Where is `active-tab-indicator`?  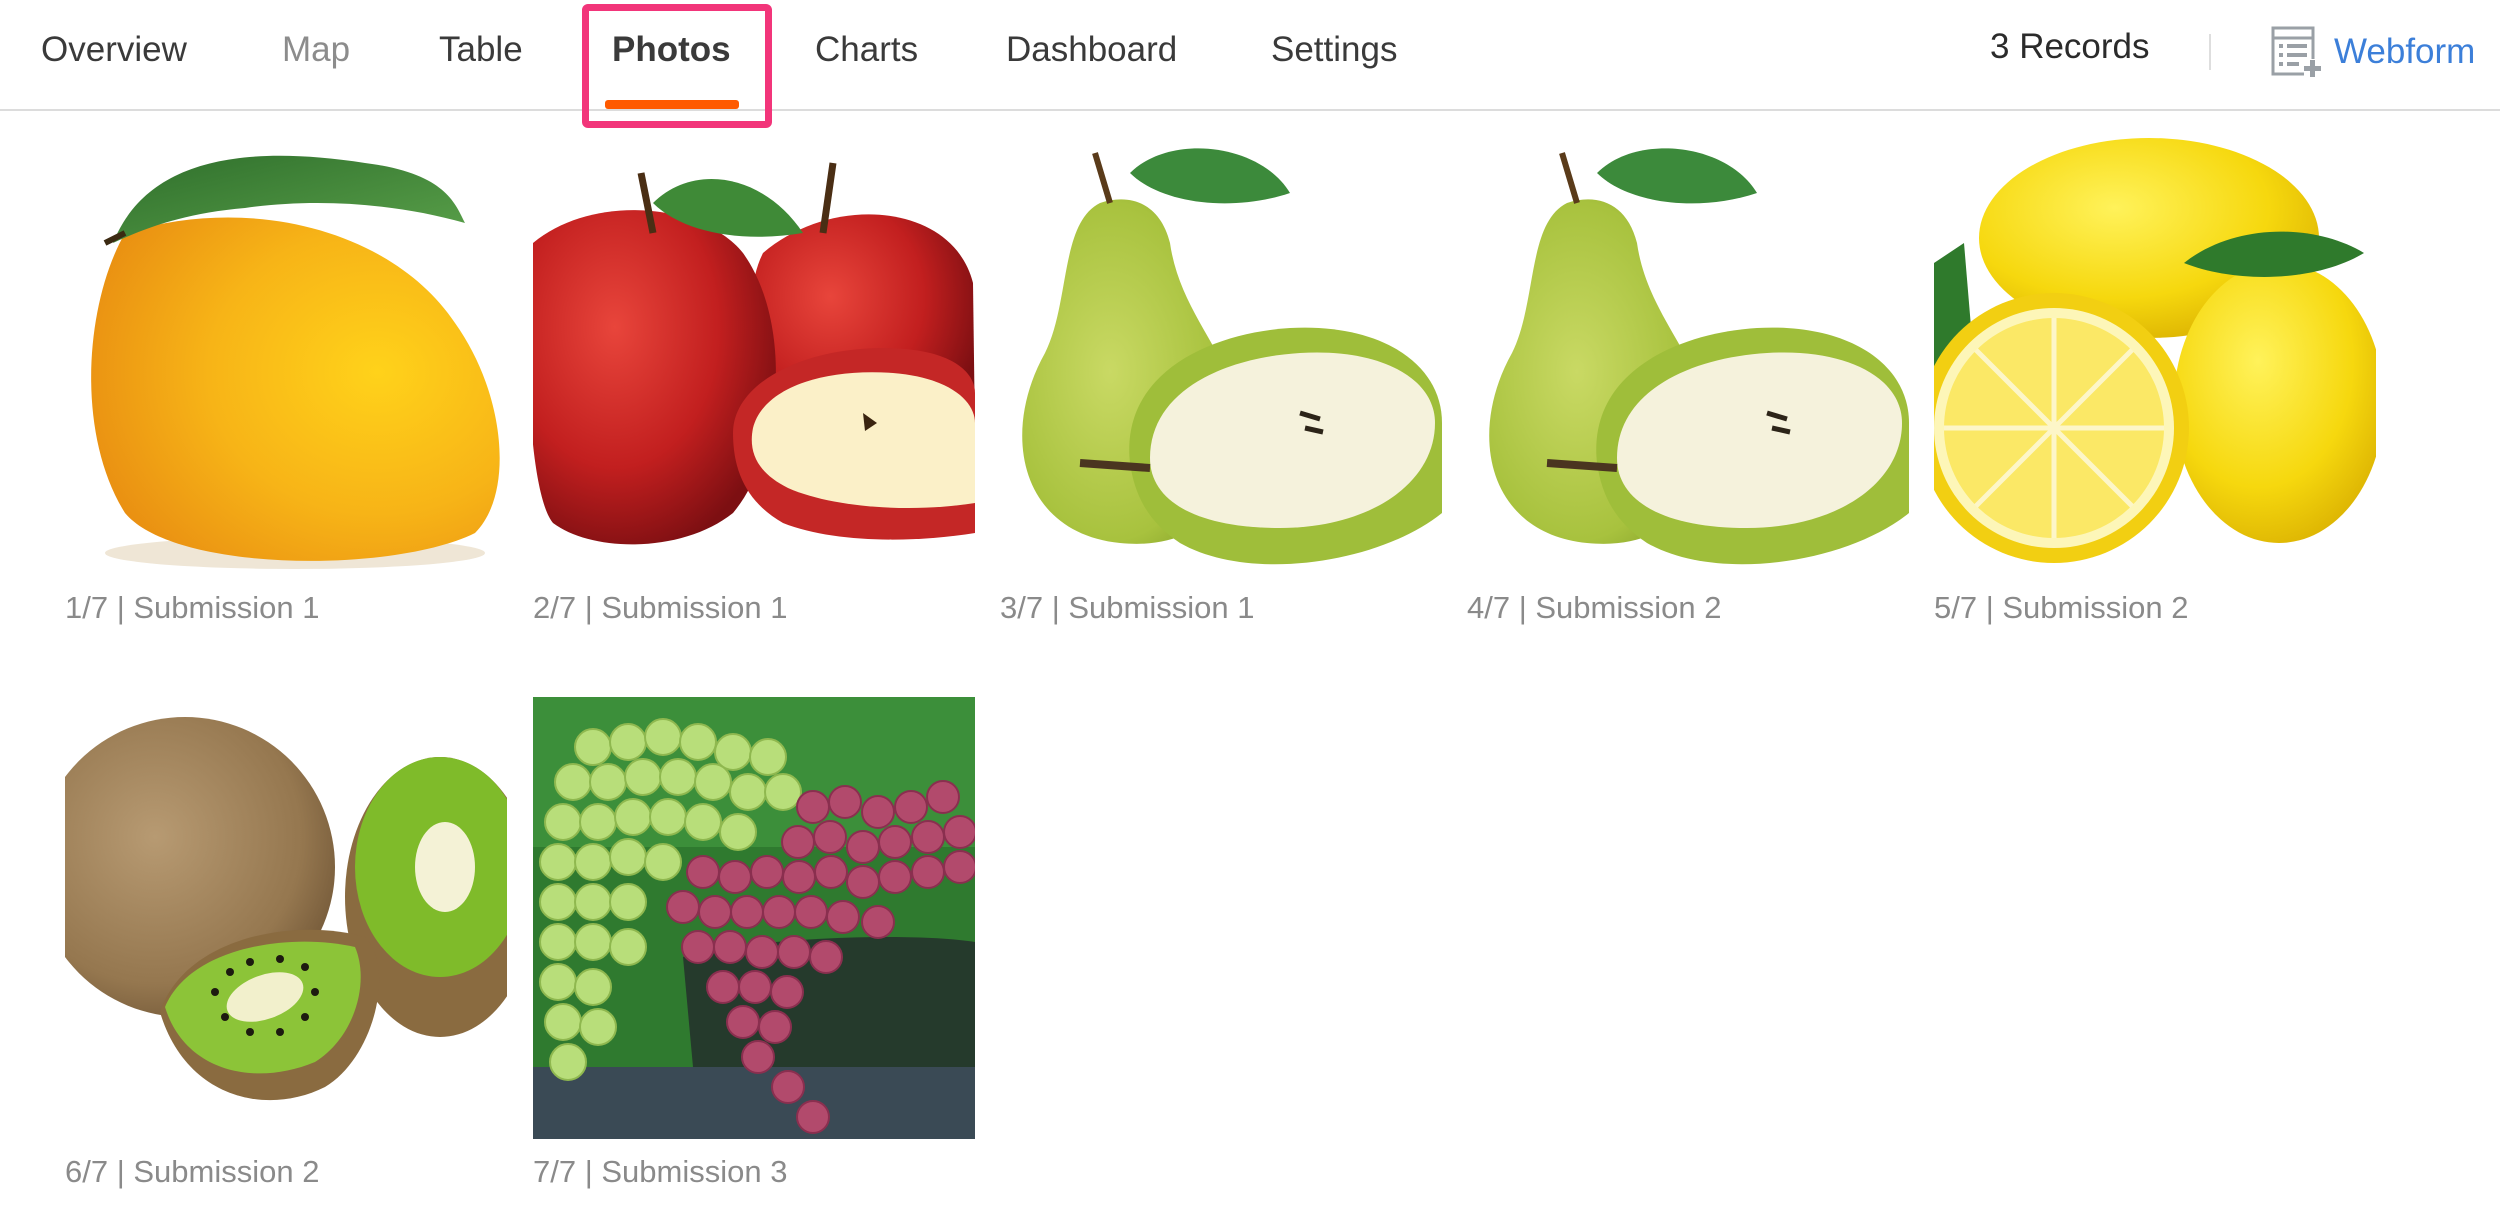 active-tab-indicator is located at coordinates (672, 104).